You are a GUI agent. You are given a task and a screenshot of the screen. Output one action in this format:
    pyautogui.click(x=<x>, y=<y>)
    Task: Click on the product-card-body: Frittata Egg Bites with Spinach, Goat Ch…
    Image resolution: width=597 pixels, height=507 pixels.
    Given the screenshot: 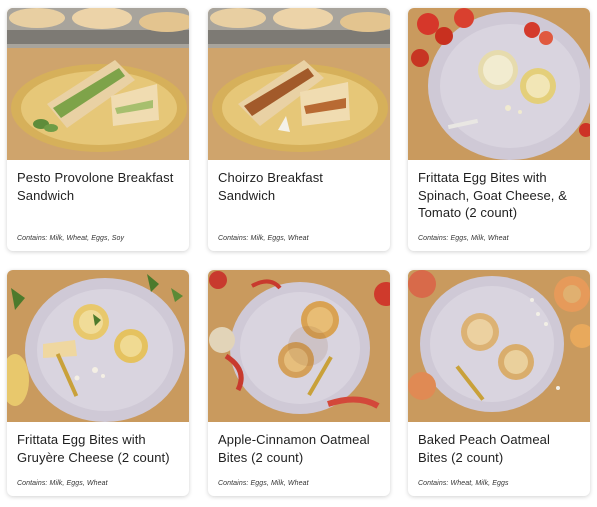 What is the action you would take?
    pyautogui.click(x=499, y=205)
    